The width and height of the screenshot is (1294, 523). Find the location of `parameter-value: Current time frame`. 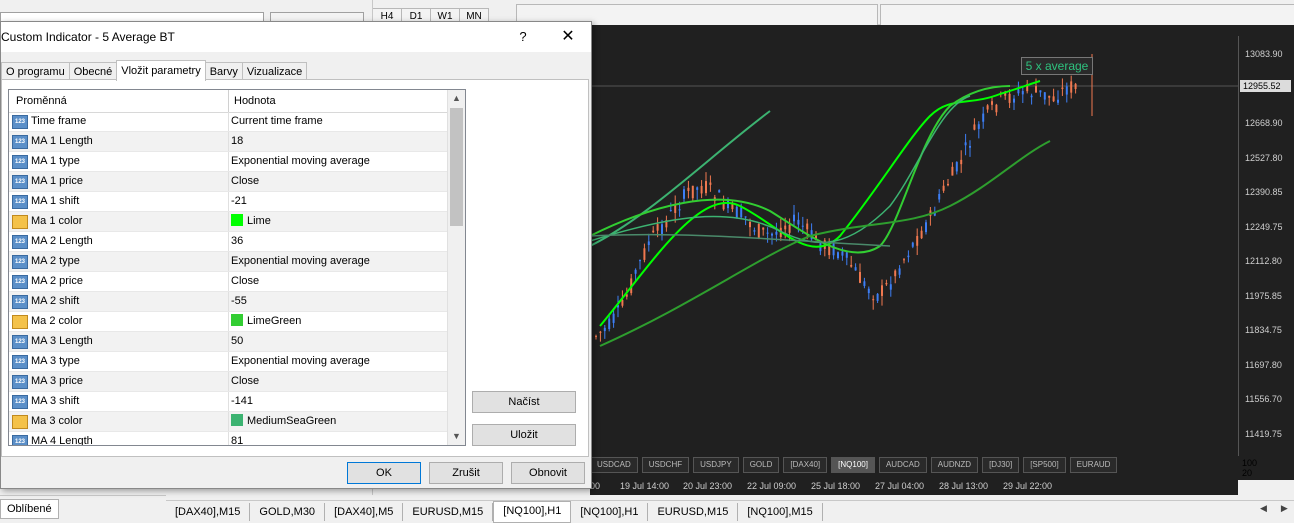

parameter-value: Current time frame is located at coordinates (277, 121).